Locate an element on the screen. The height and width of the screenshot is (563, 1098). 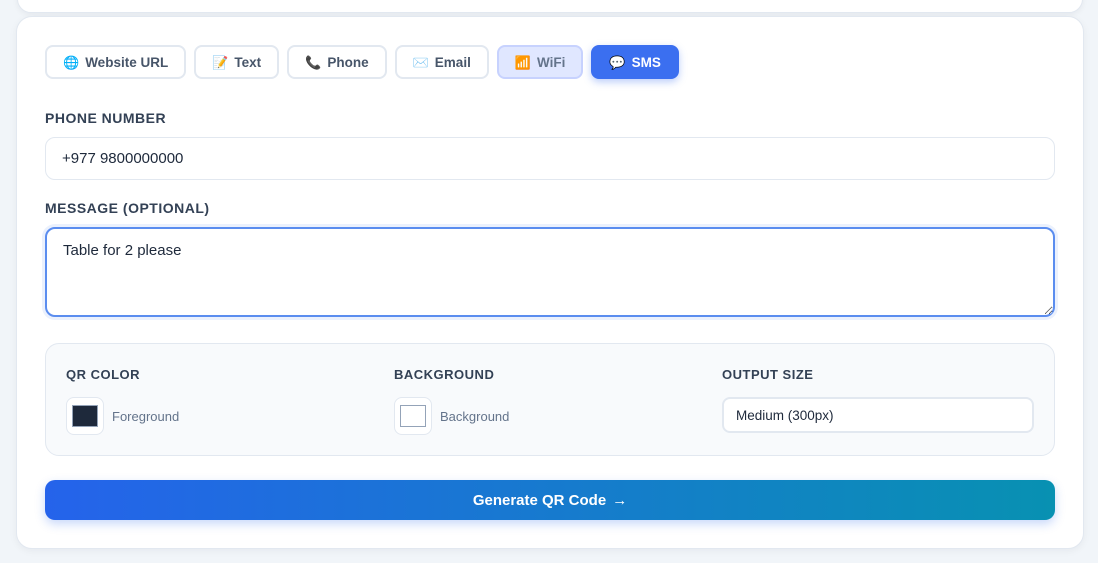
tab-label: Text is located at coordinates (248, 62).